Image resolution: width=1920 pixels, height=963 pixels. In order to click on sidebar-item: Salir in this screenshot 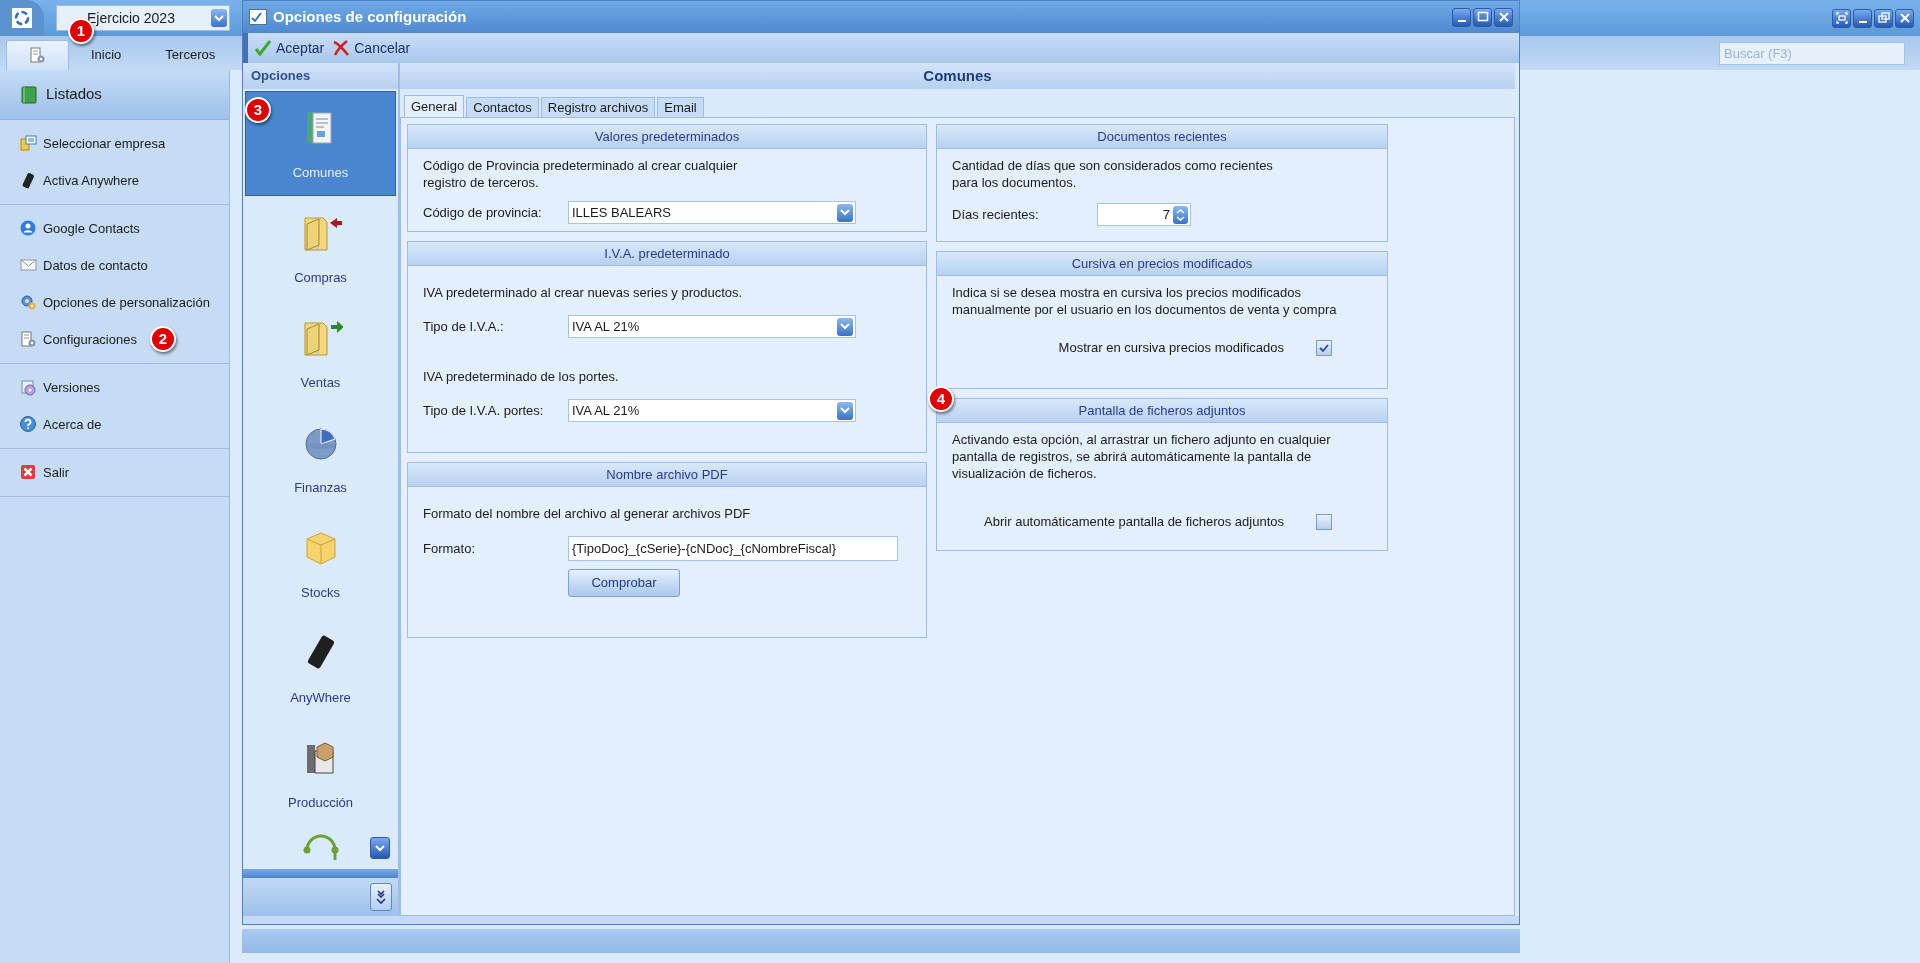, I will do `click(36, 472)`.